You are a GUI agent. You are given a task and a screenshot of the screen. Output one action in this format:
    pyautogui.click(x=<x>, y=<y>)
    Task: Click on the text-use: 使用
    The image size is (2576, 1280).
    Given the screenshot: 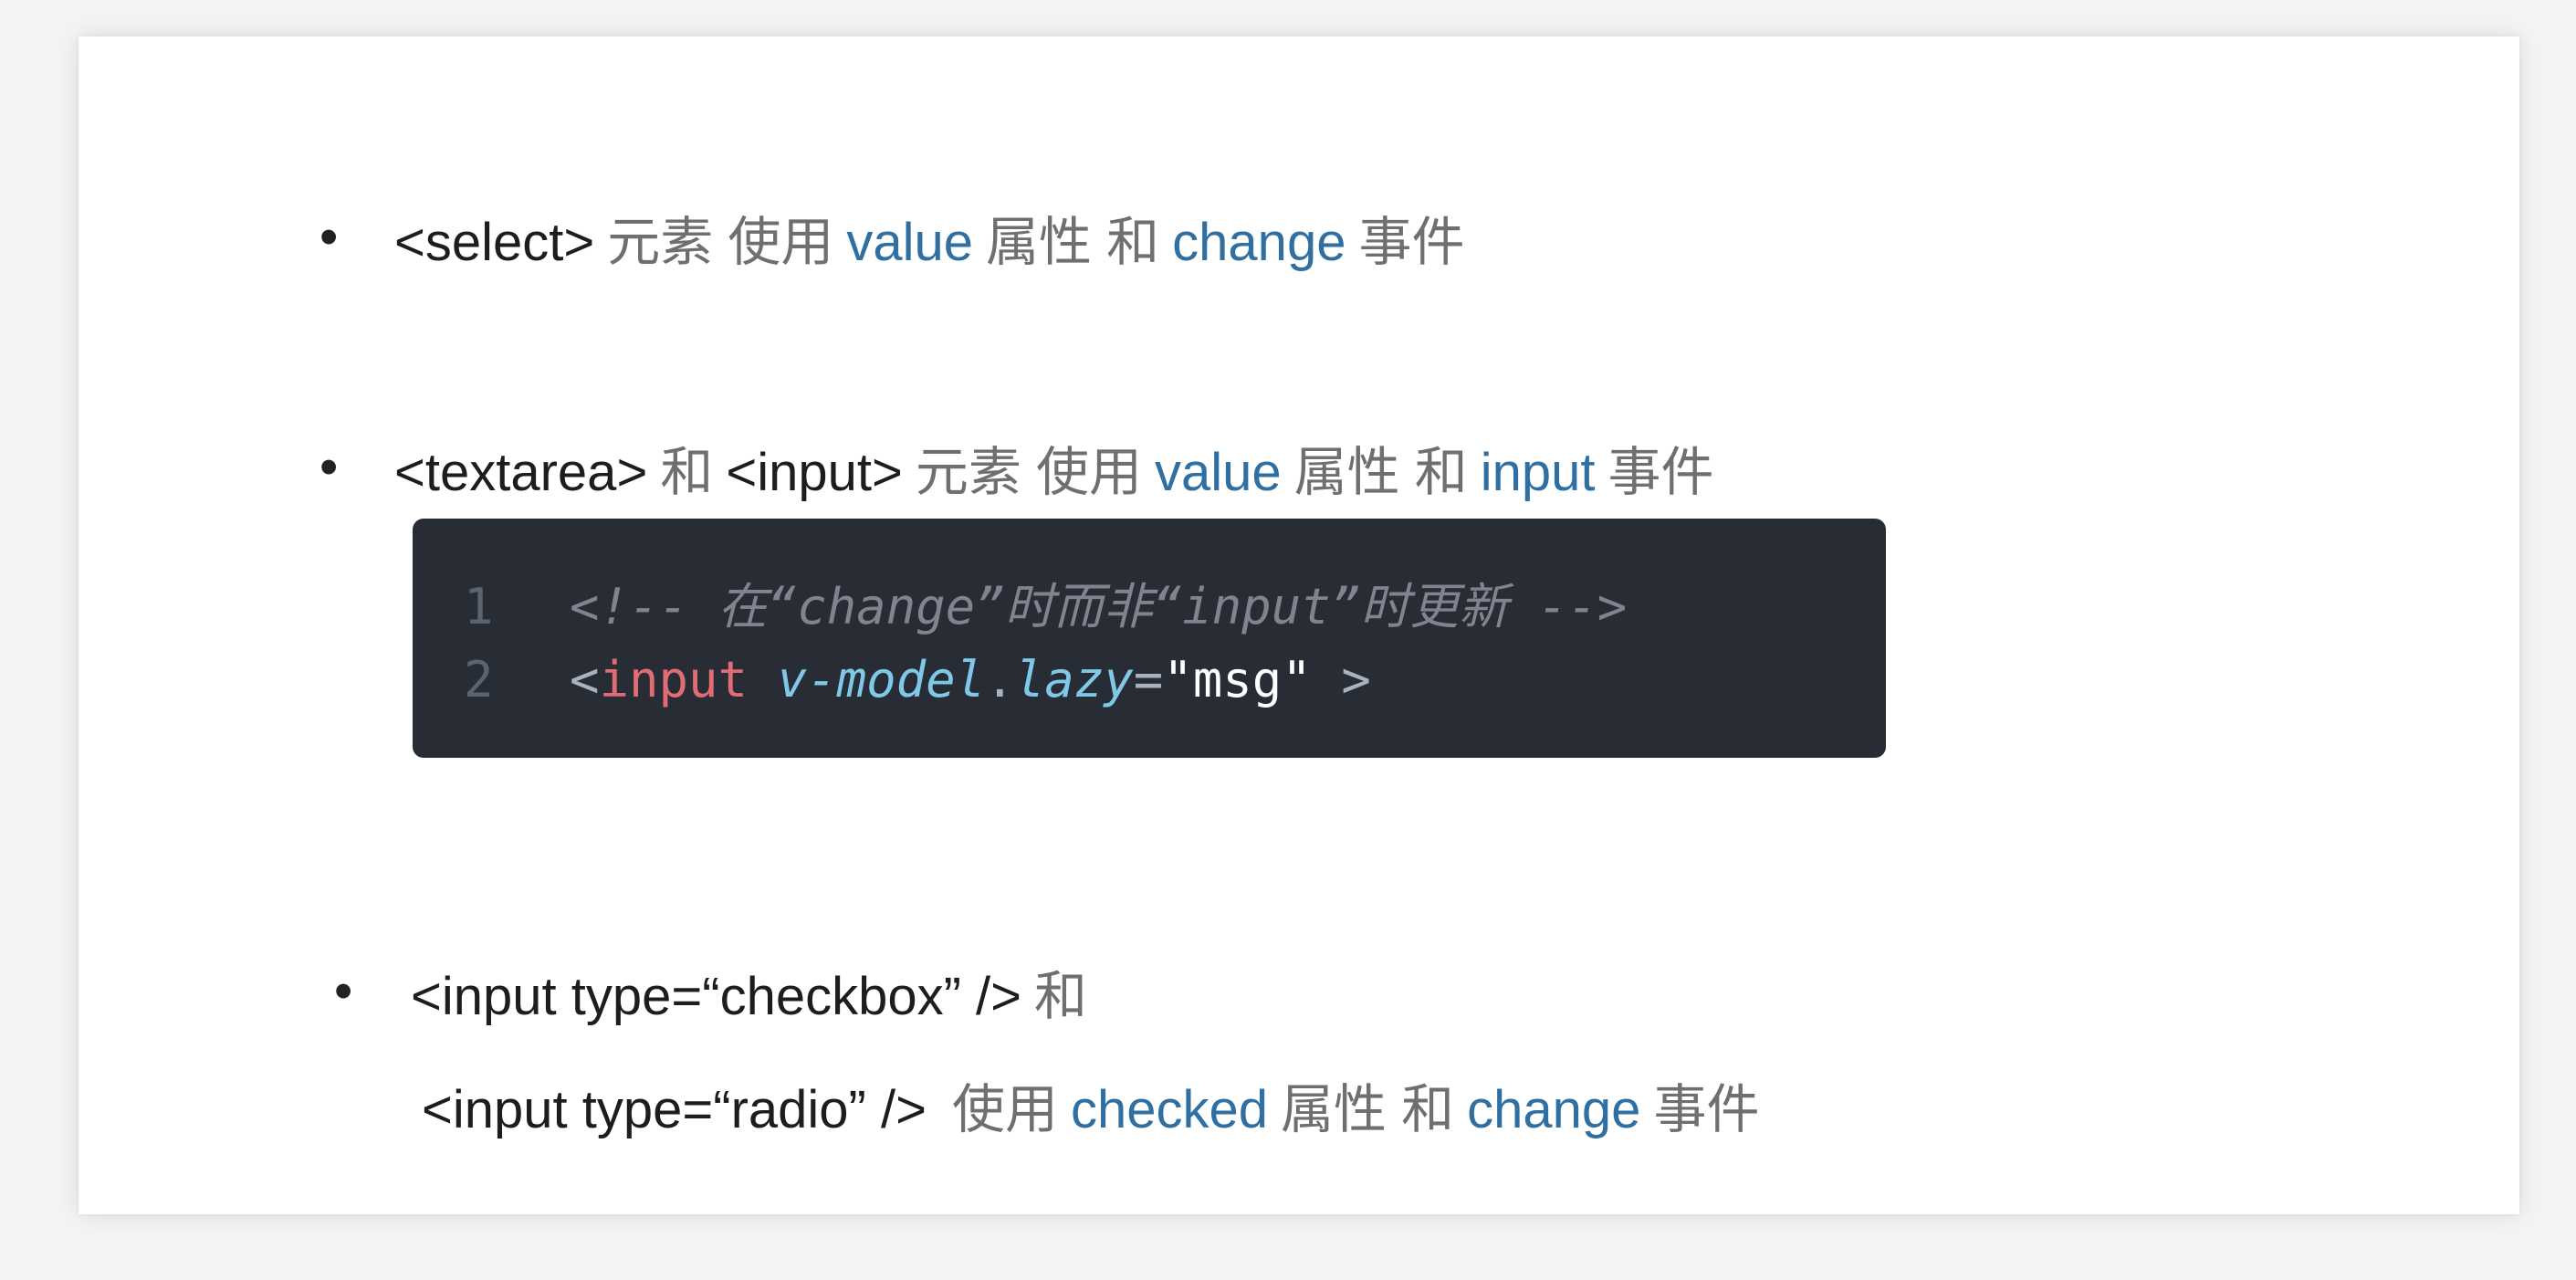 What is the action you would take?
    pyautogui.click(x=1005, y=1109)
    